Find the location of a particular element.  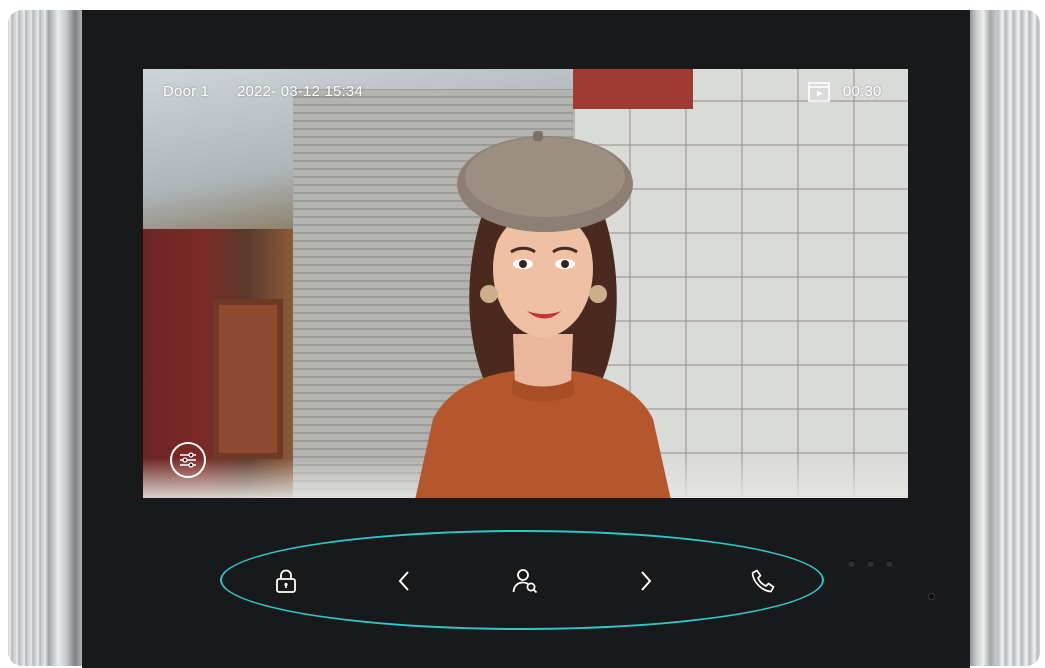

date-time-display: 2022- 03-12 15:34 is located at coordinates (300, 91).